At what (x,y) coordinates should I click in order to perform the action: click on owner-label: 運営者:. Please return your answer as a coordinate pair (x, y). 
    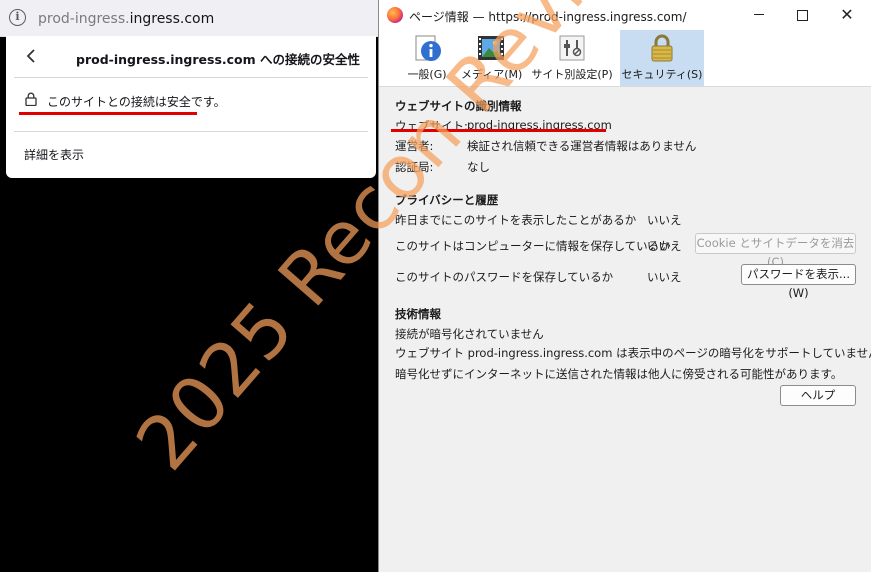
    Looking at the image, I should click on (414, 146).